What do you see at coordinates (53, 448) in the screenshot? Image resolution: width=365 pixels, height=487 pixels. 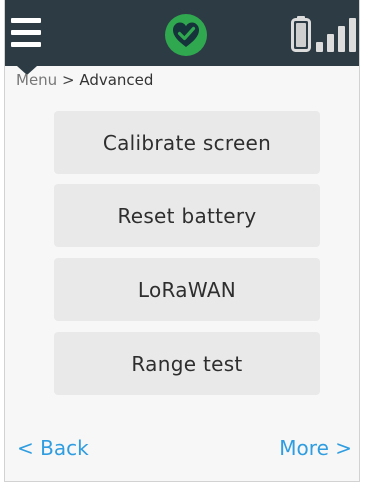 I see `back-link: < Back` at bounding box center [53, 448].